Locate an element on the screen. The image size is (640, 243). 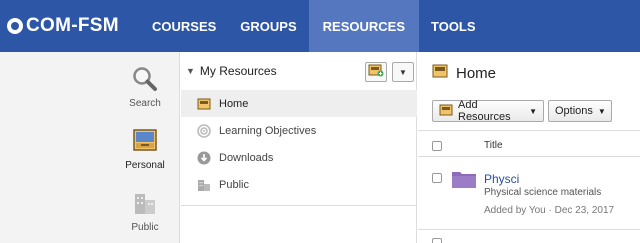
leftnav-personal: Personal is located at coordinates (145, 149).